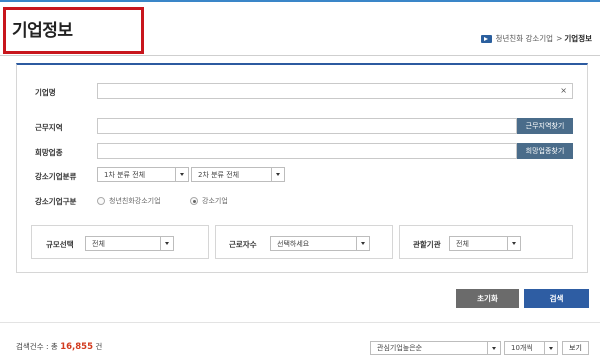 This screenshot has height=362, width=600. What do you see at coordinates (556, 298) in the screenshot?
I see `search-button: 검색` at bounding box center [556, 298].